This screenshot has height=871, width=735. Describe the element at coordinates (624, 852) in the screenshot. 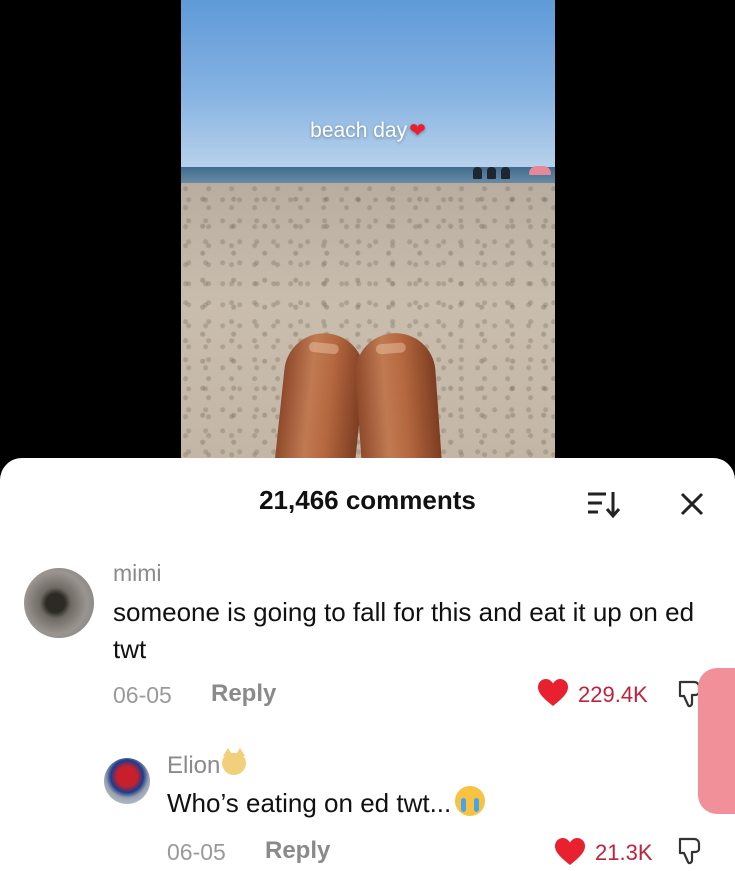

I see `like-count: 21.3K` at that location.